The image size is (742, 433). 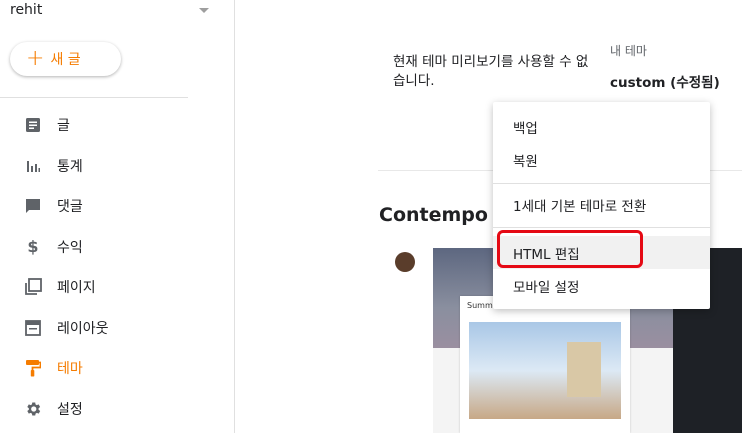 What do you see at coordinates (601, 159) in the screenshot?
I see `menu-item-restore: 복원` at bounding box center [601, 159].